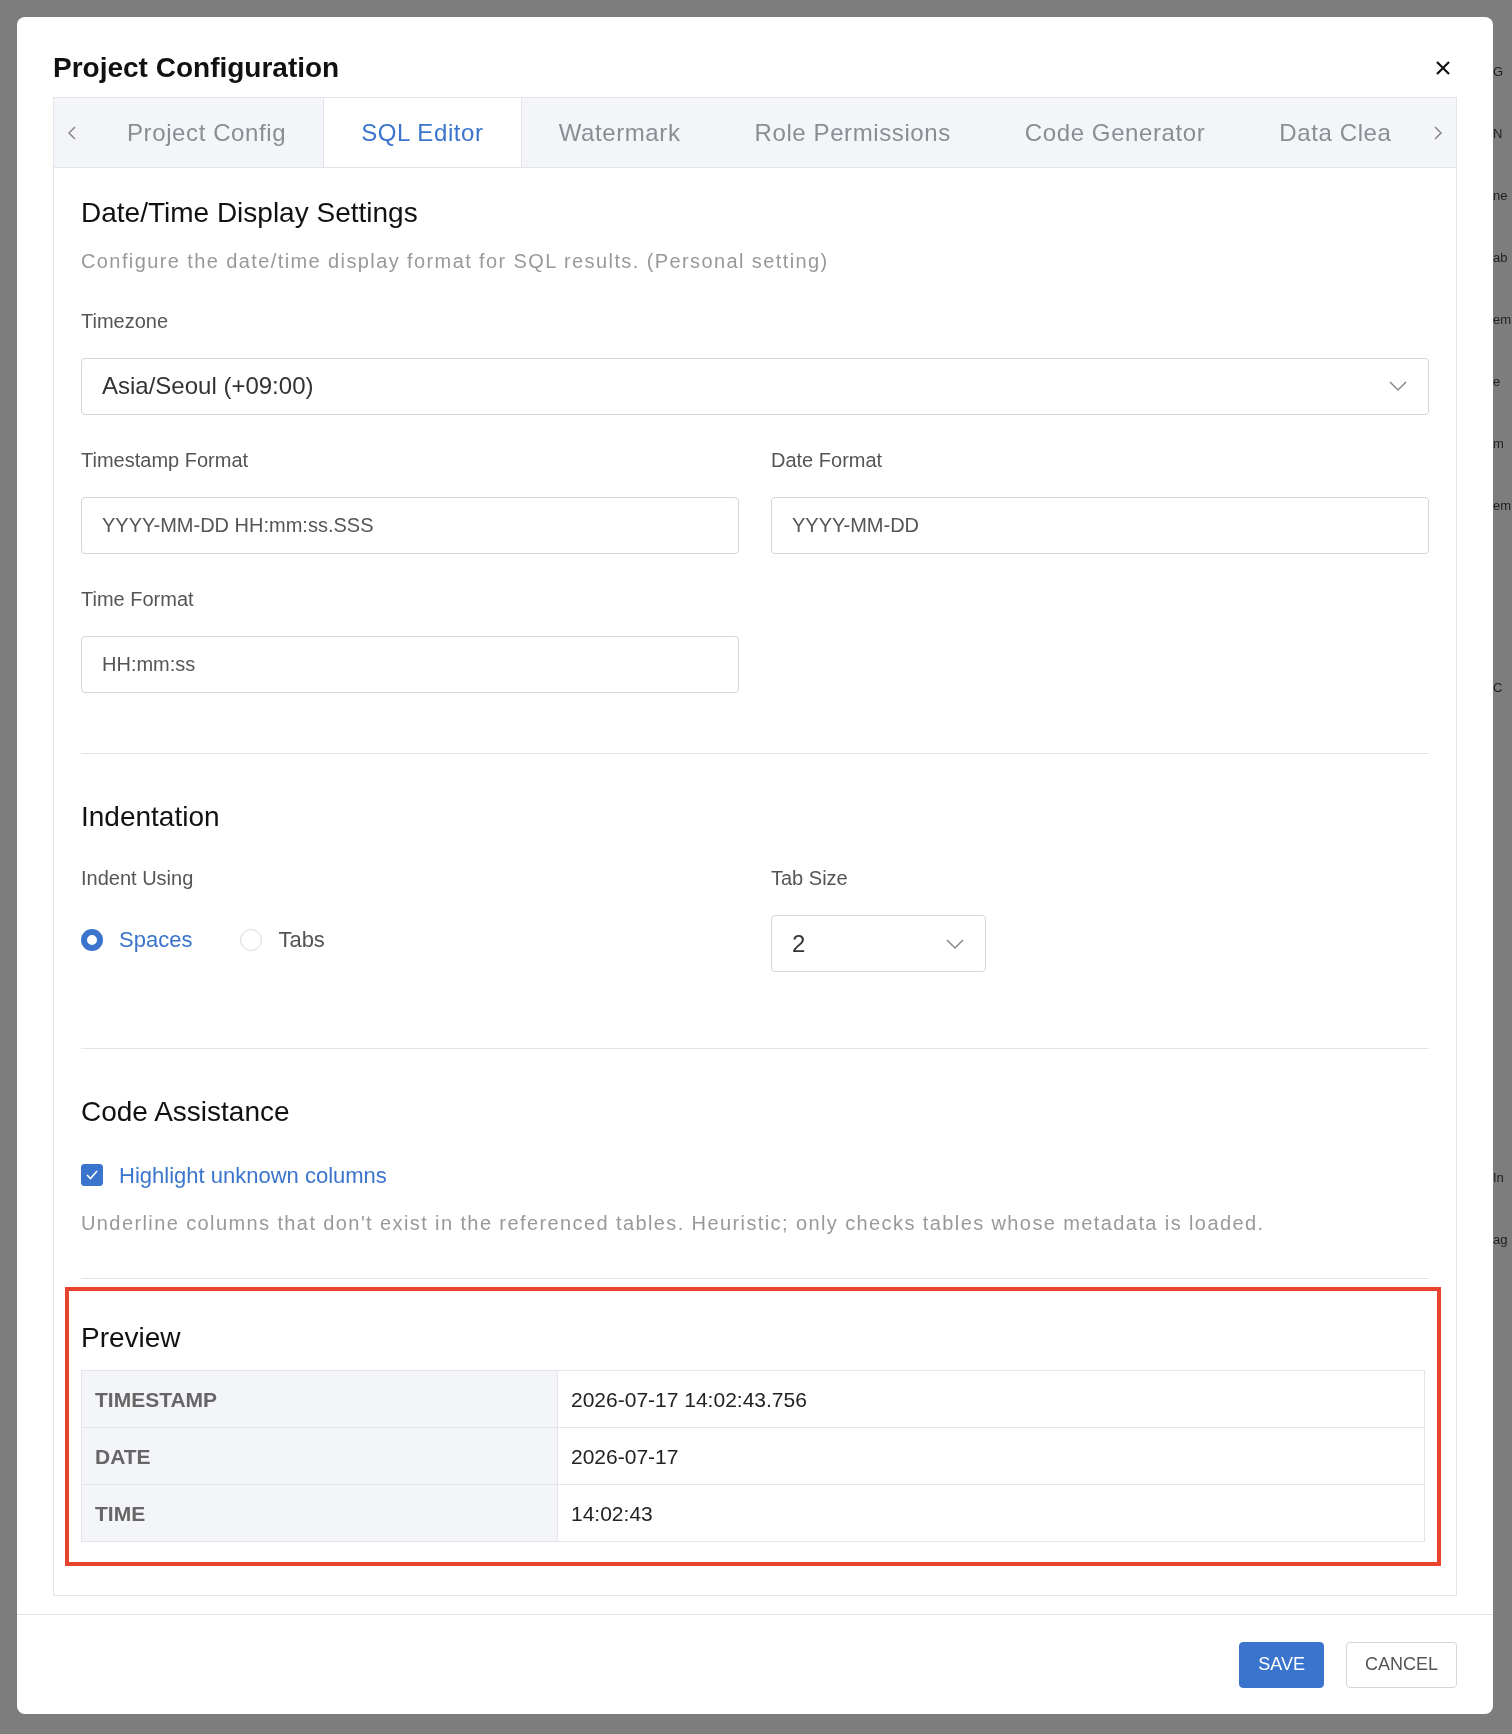  I want to click on table-cell: DATE, so click(319, 1456).